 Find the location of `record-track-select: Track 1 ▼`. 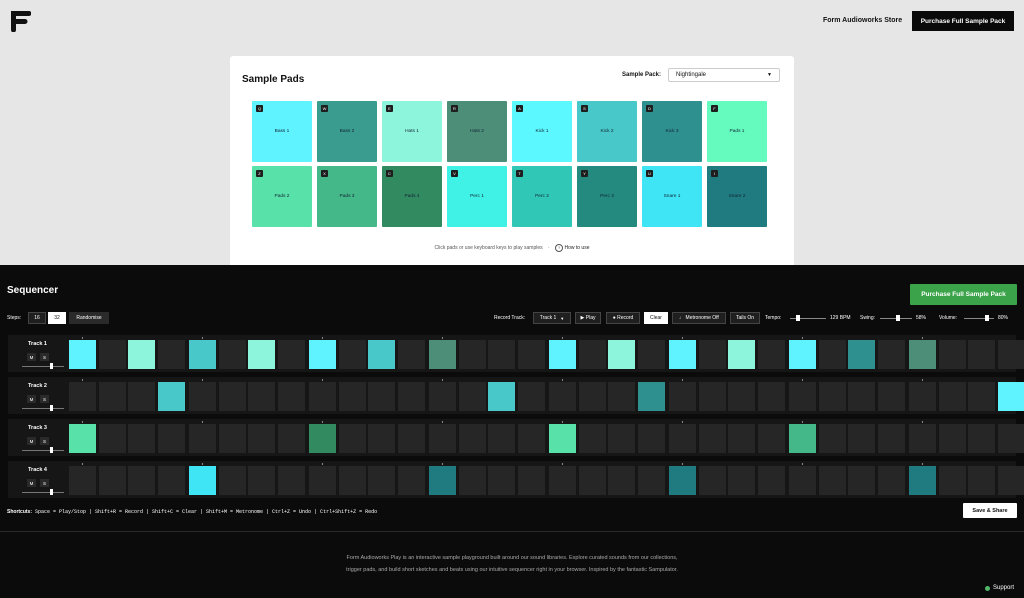

record-track-select: Track 1 ▼ is located at coordinates (552, 318).